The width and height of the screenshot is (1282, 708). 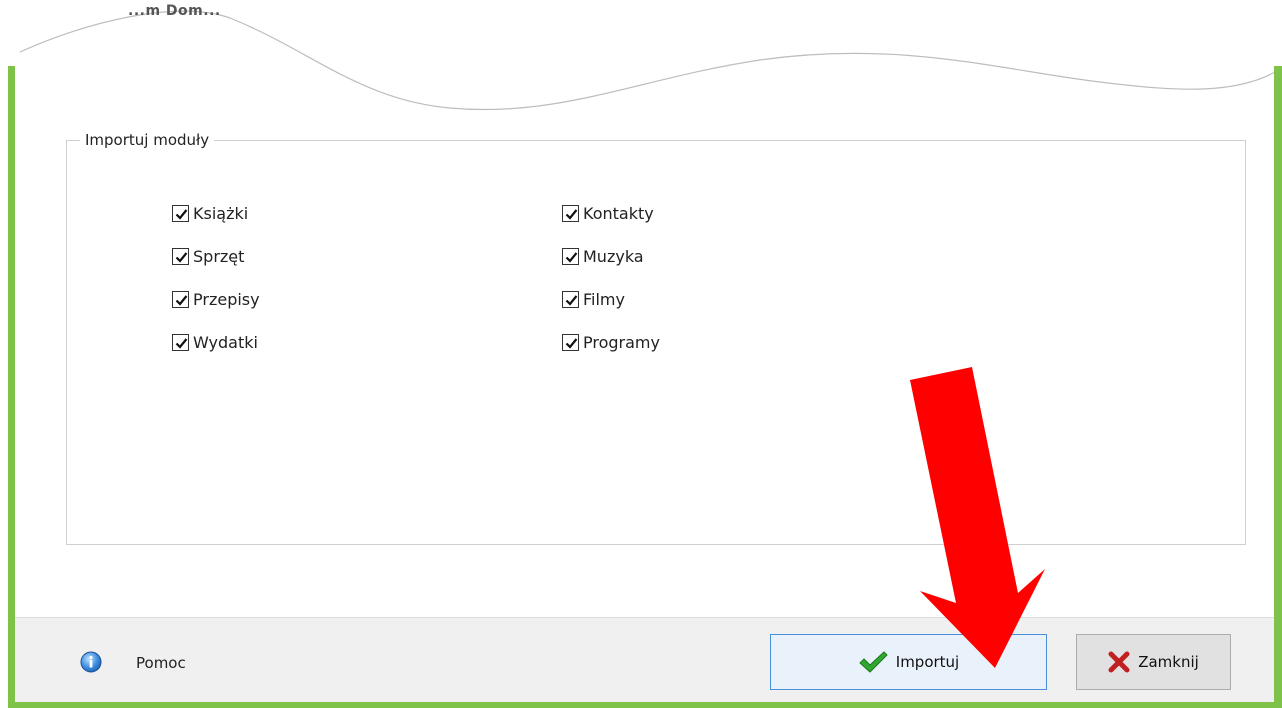 I want to click on checkbox-movies: Filmy, so click(x=593, y=299).